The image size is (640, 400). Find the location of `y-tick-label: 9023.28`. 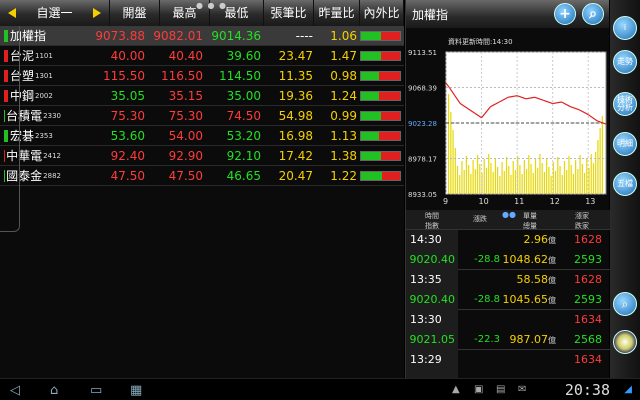

y-tick-label: 9023.28 is located at coordinates (422, 124).